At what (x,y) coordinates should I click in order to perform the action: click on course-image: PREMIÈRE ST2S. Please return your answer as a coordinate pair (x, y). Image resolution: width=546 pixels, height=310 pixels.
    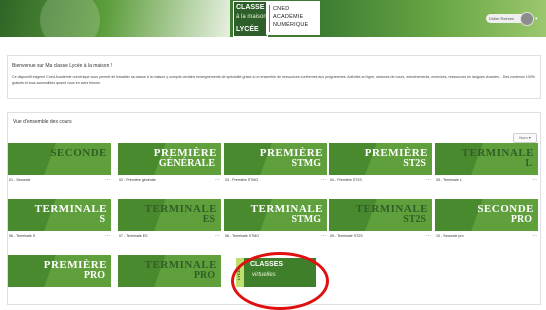
    Looking at the image, I should click on (380, 159).